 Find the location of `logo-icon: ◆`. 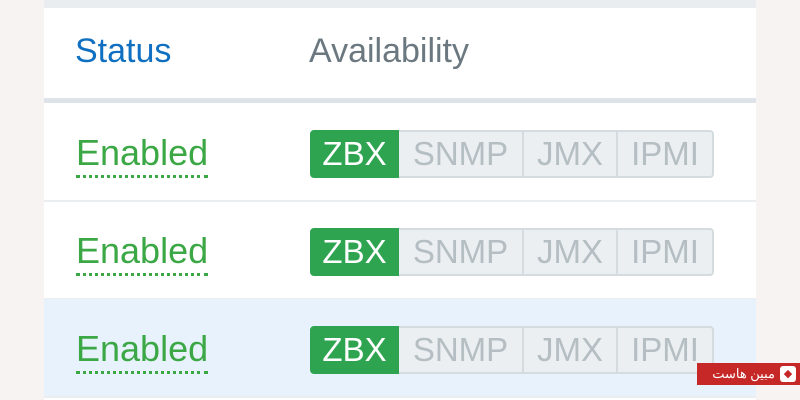

logo-icon: ◆ is located at coordinates (788, 374).